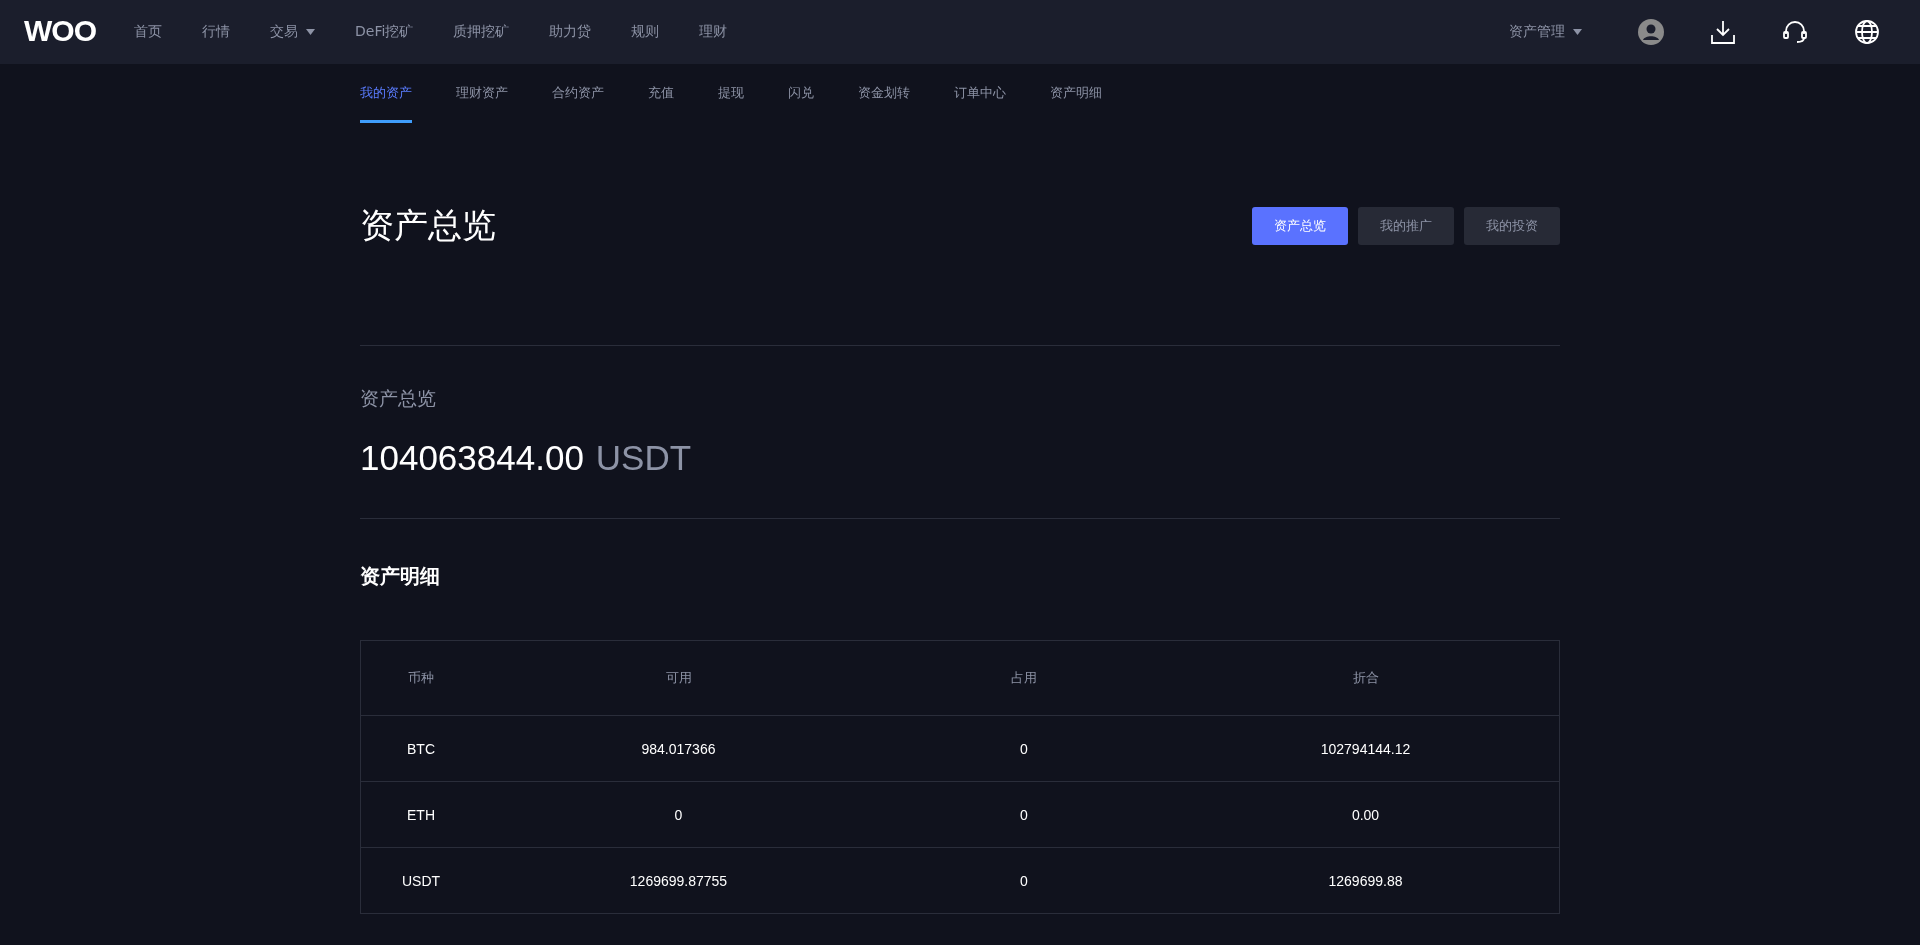 Image resolution: width=1920 pixels, height=945 pixels. Describe the element at coordinates (148, 32) in the screenshot. I see `nav-link: 首页` at that location.